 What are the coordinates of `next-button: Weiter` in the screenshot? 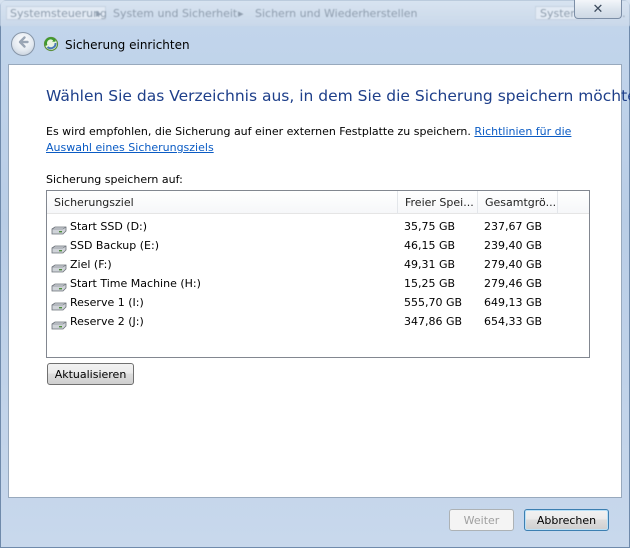 It's located at (481, 520).